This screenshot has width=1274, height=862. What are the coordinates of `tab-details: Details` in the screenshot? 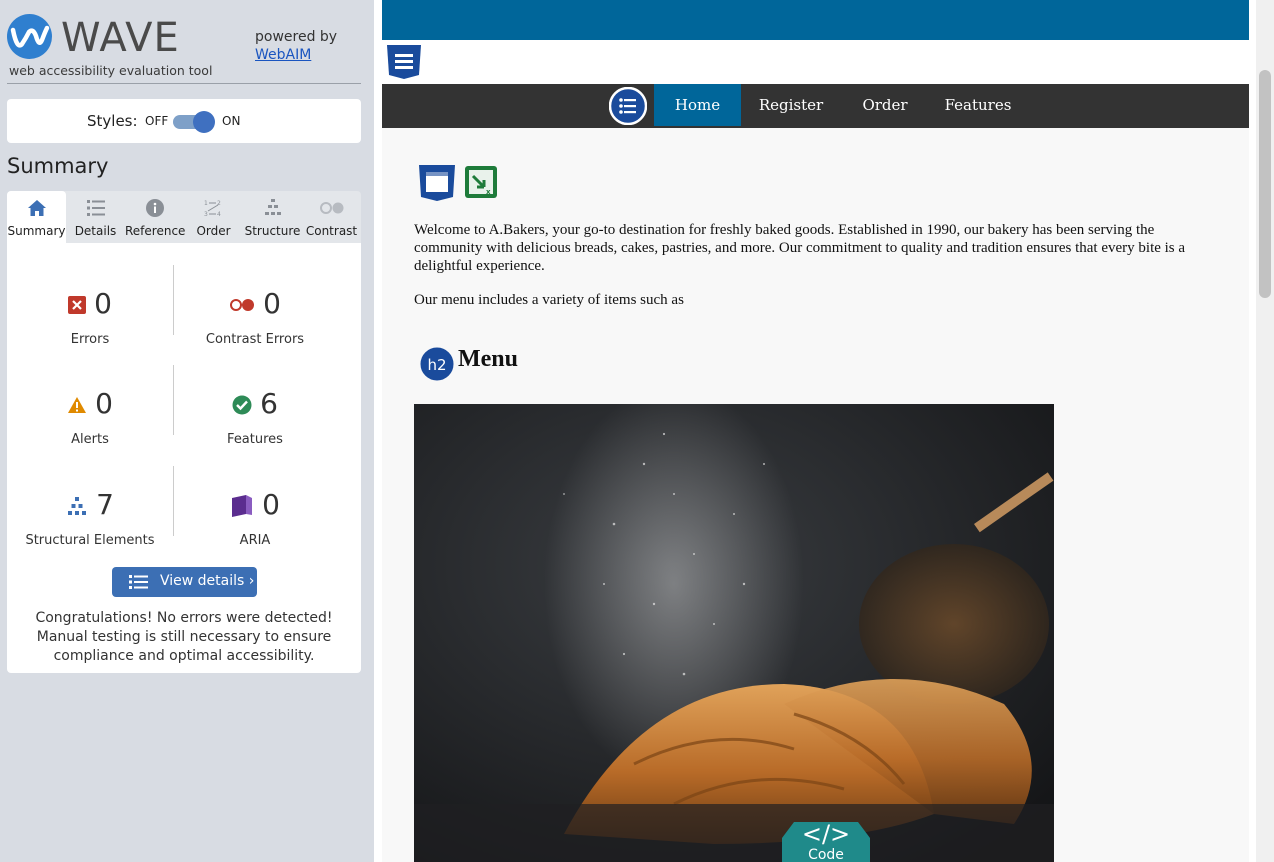 It's located at (95, 217).